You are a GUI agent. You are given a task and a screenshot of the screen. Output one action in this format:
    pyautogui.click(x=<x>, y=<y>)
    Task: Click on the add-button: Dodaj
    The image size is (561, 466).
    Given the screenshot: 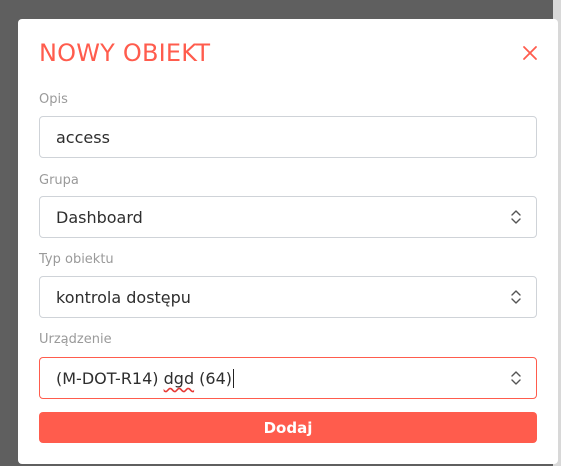 What is the action you would take?
    pyautogui.click(x=288, y=427)
    